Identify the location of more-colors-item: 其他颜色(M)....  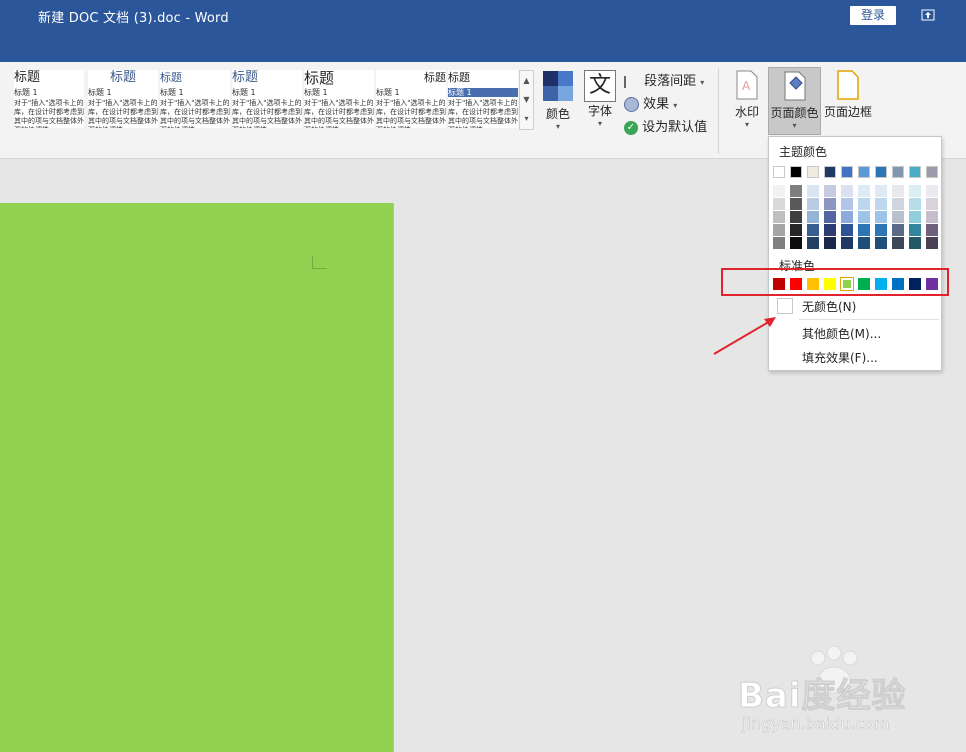
(841, 333).